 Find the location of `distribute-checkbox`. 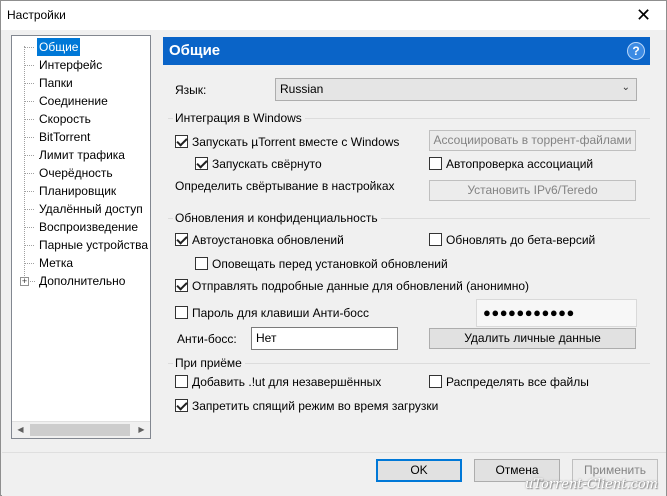

distribute-checkbox is located at coordinates (435, 381).